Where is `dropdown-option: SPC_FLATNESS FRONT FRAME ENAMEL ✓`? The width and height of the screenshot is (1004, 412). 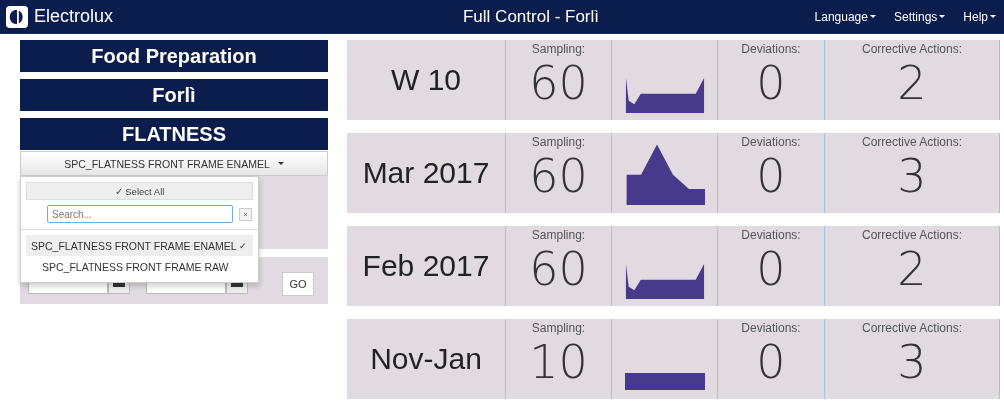
dropdown-option: SPC_FLATNESS FRONT FRAME ENAMEL ✓ is located at coordinates (139, 245).